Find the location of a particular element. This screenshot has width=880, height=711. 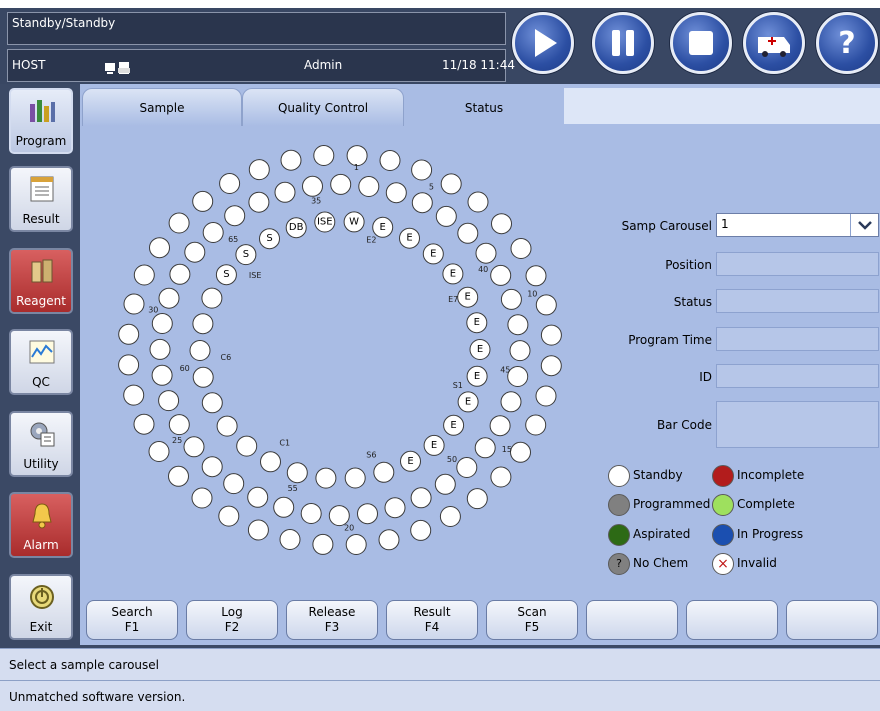

tab-status: Status is located at coordinates (484, 107).